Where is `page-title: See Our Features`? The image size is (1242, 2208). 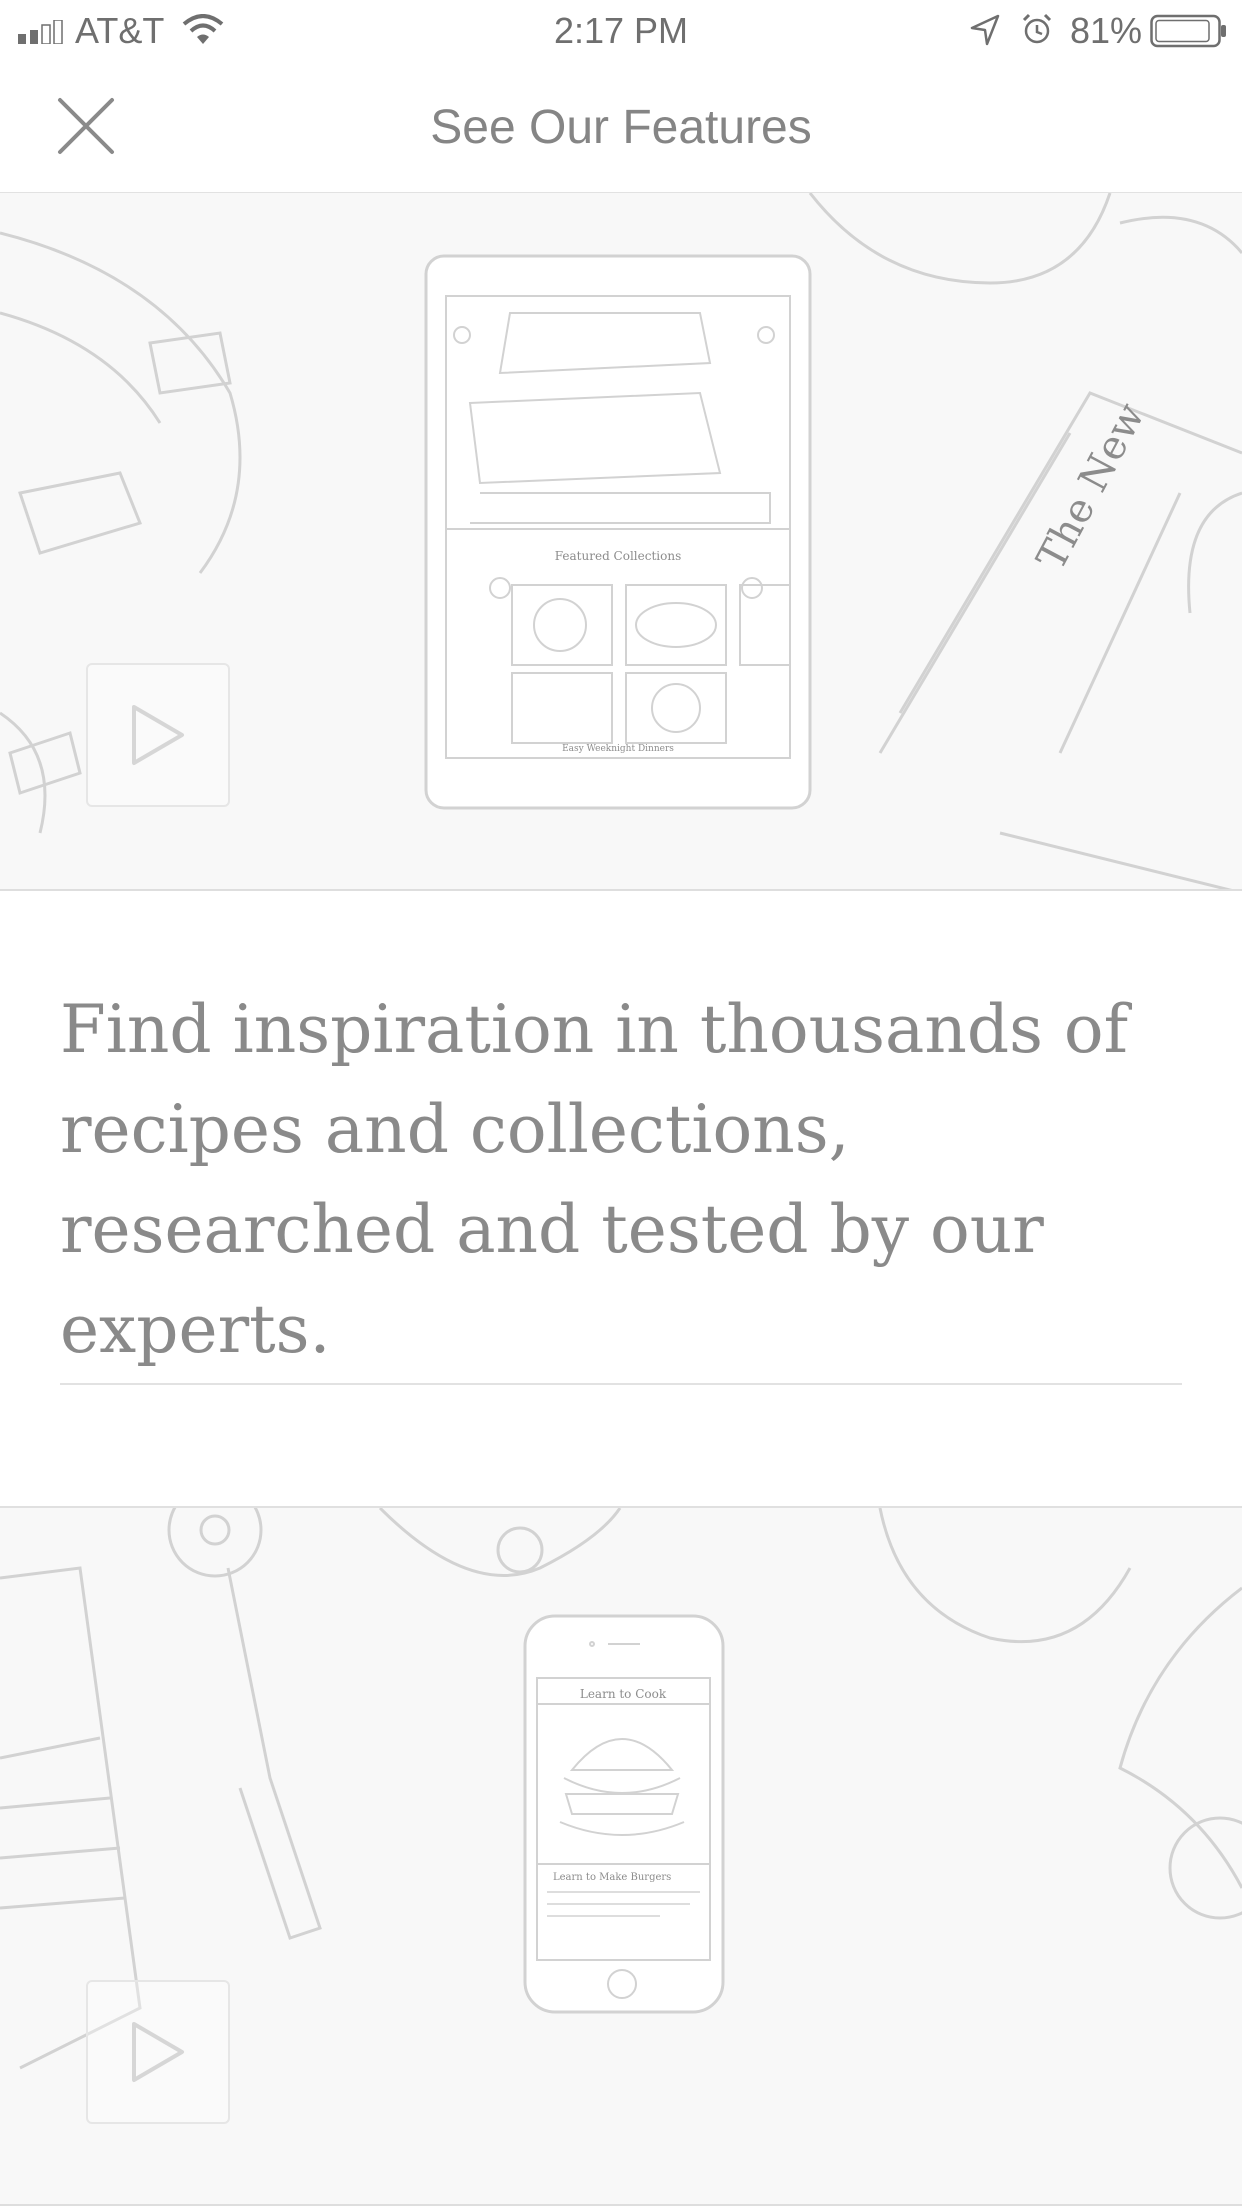
page-title: See Our Features is located at coordinates (621, 127).